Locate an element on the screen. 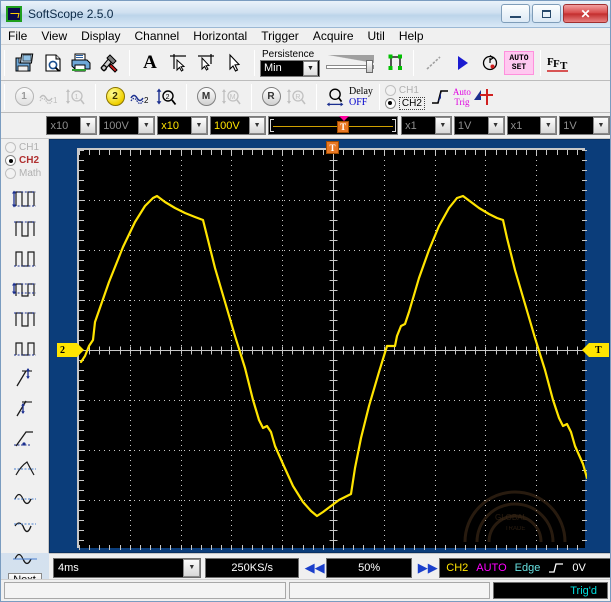 The image size is (611, 602). ref-vertical-zoom-icon: R is located at coordinates (297, 97).